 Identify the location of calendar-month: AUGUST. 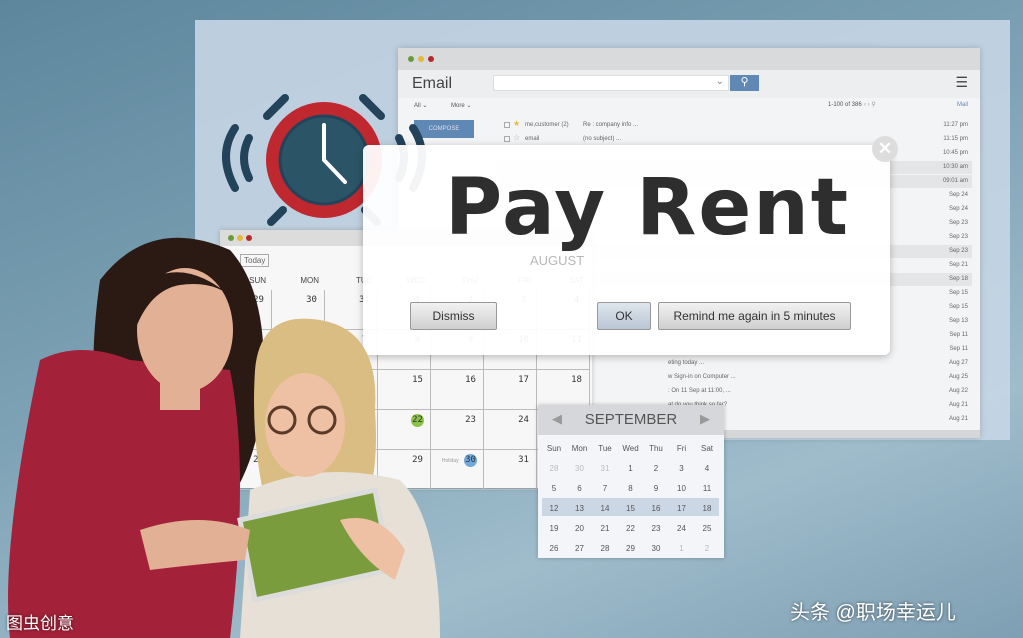
(557, 260).